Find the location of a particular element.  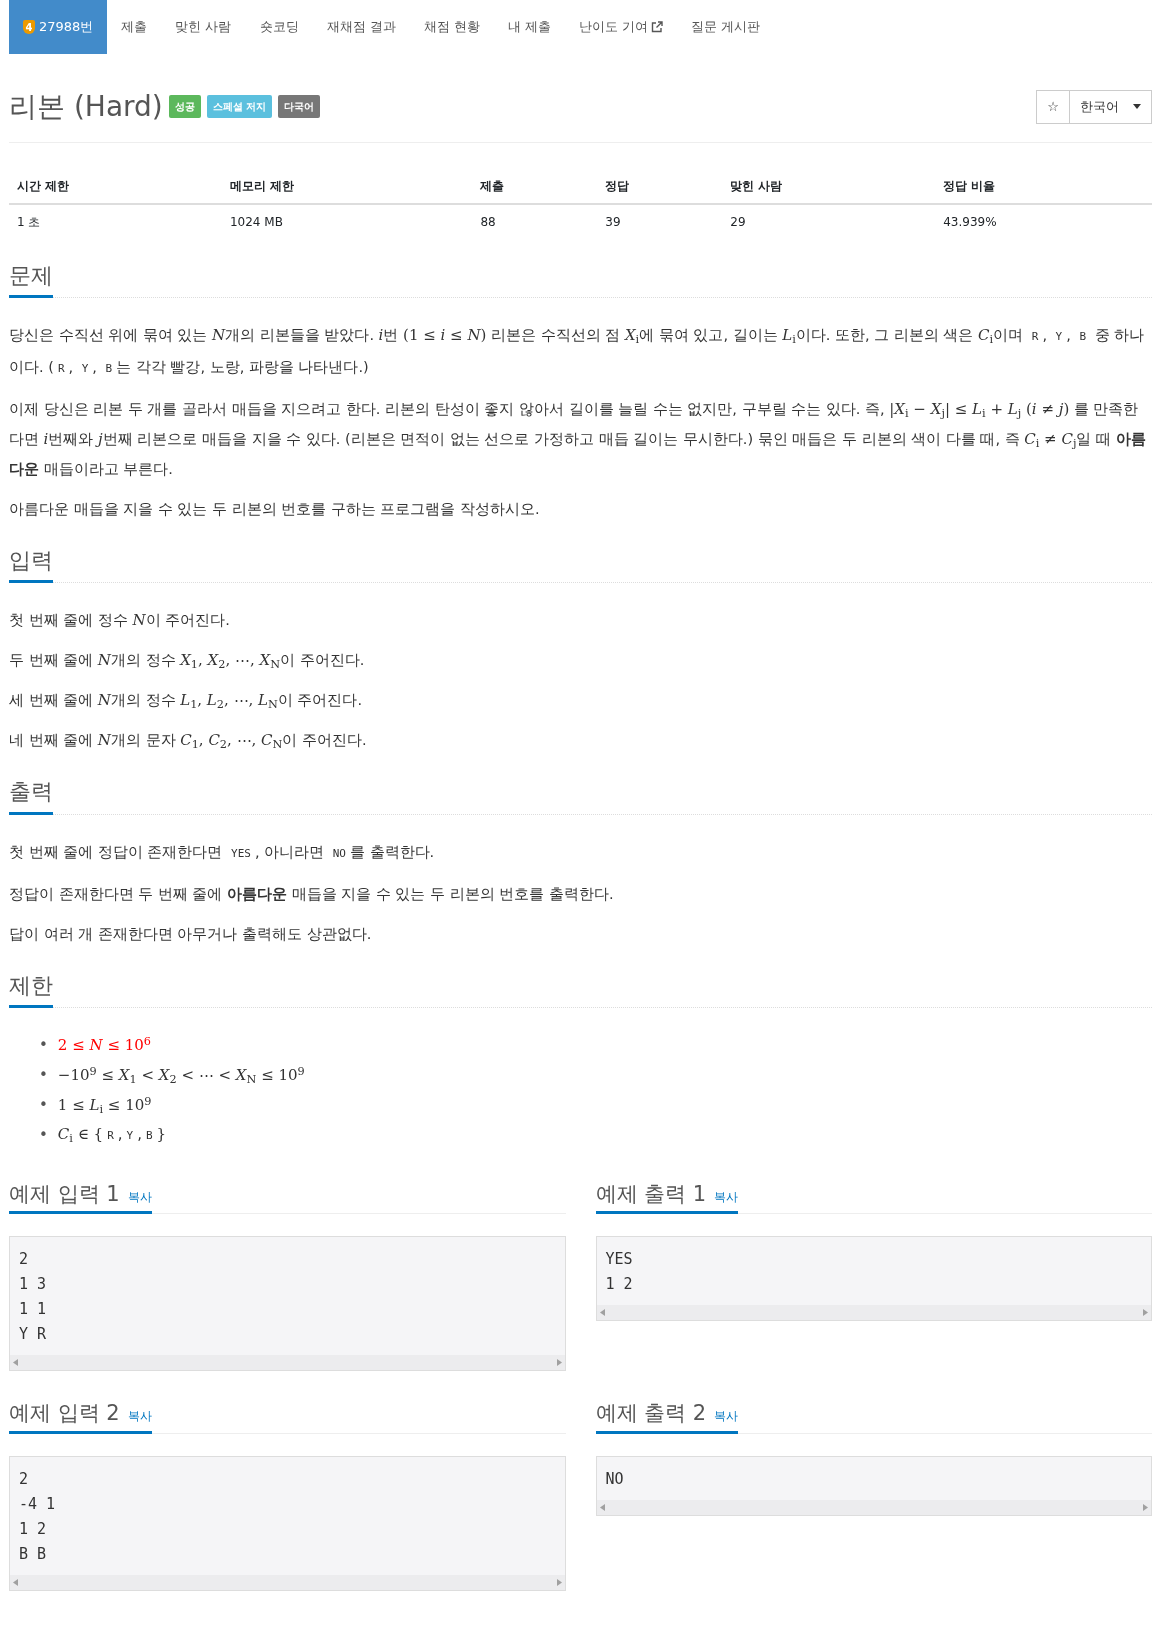

nav-tab: 질문 게시판 is located at coordinates (726, 27).